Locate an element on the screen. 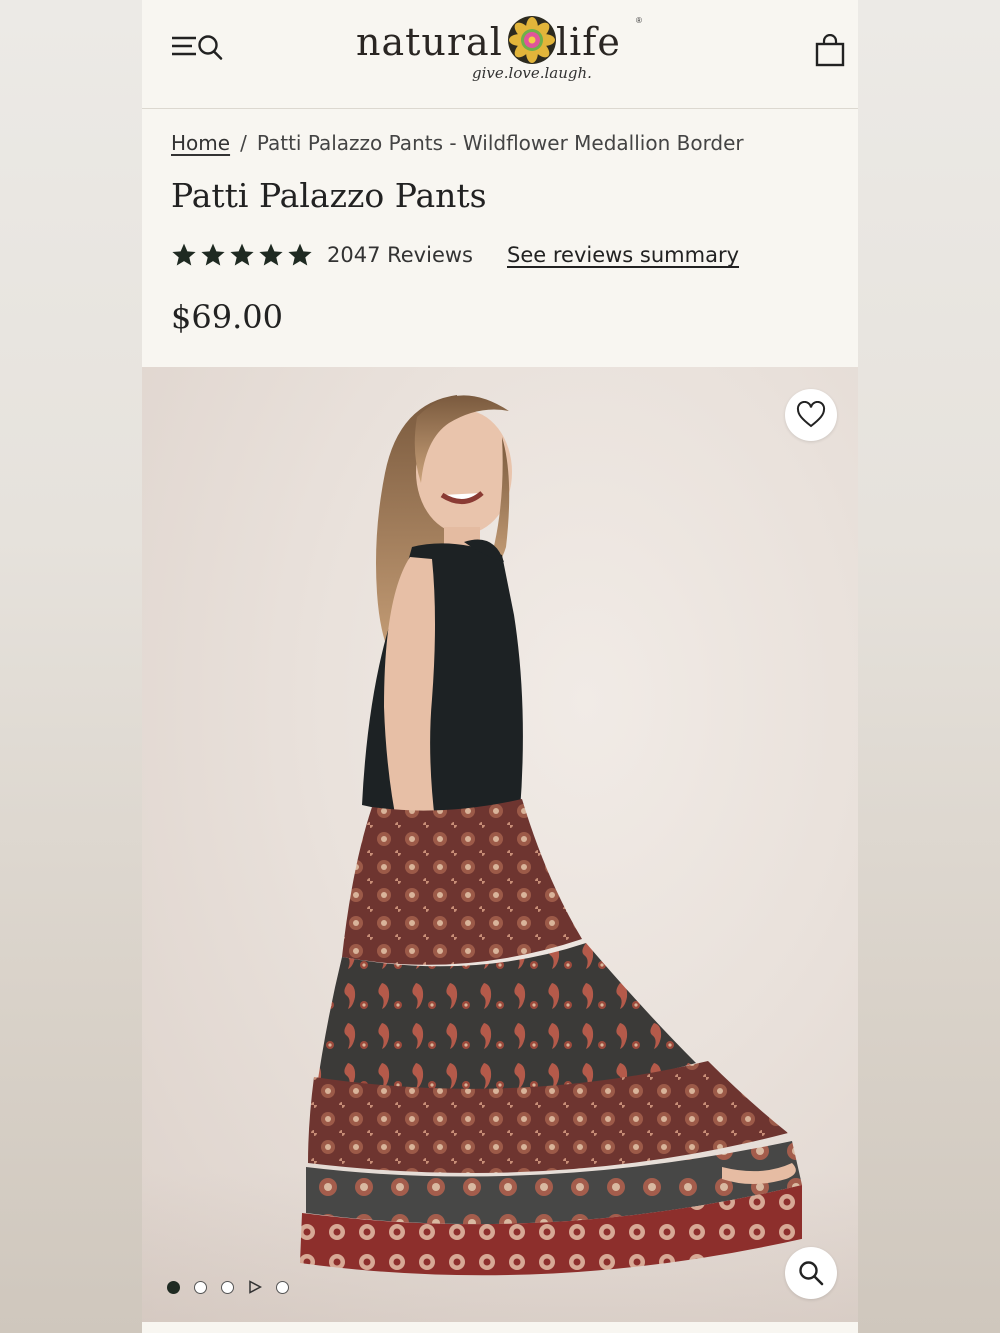 The width and height of the screenshot is (1000, 1333). menu-search-button is located at coordinates (198, 48).